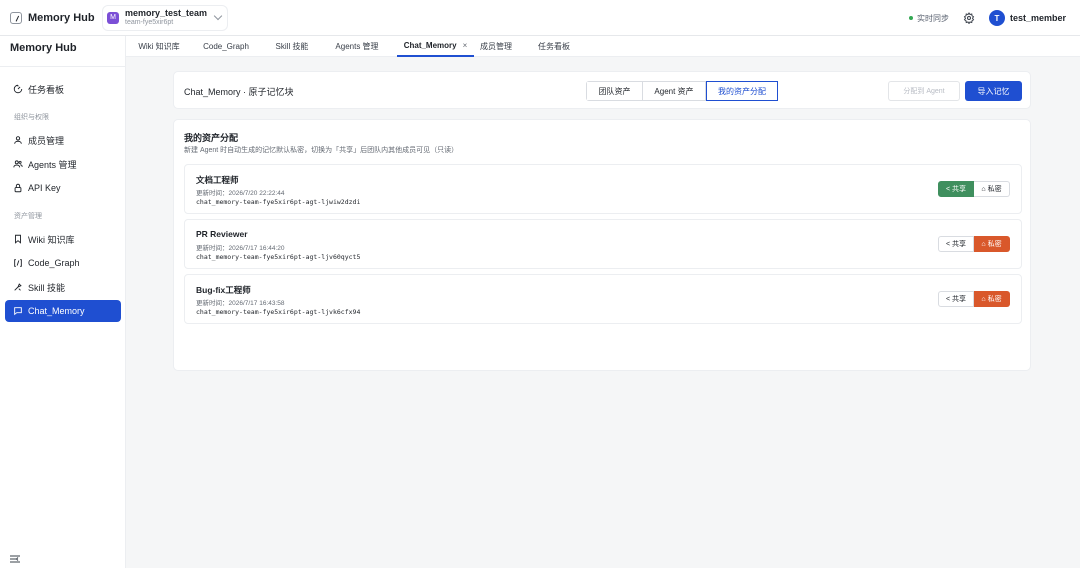 The width and height of the screenshot is (1080, 568). Describe the element at coordinates (615, 91) in the screenshot. I see `segment-team-assets: 团队资产` at that location.